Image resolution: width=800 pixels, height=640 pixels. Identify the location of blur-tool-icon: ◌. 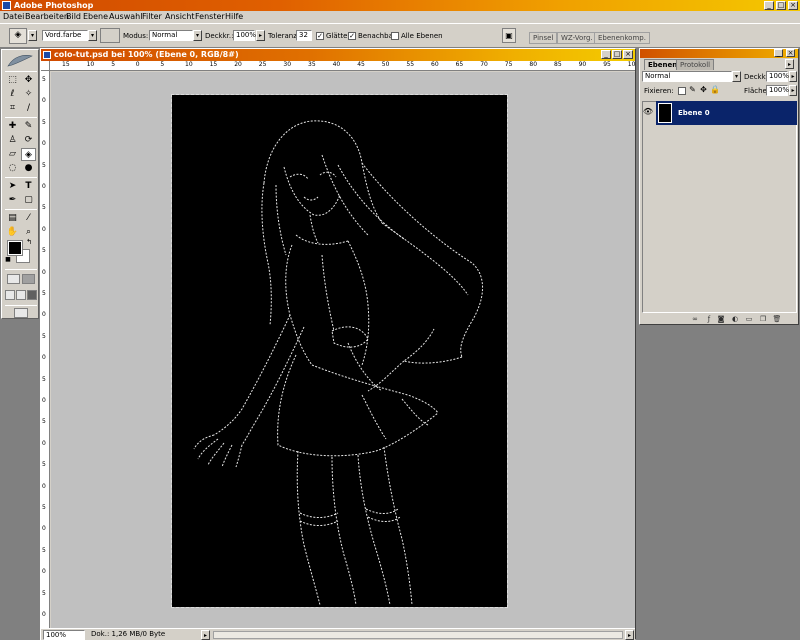
(12, 168).